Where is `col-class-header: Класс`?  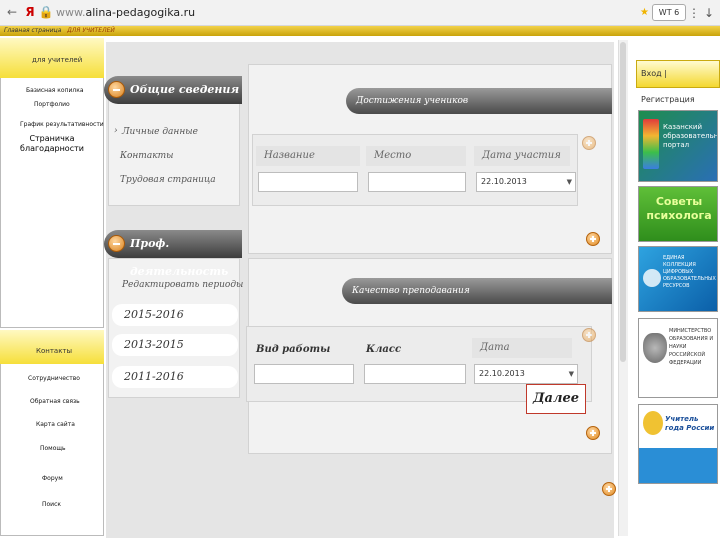 col-class-header: Класс is located at coordinates (384, 349).